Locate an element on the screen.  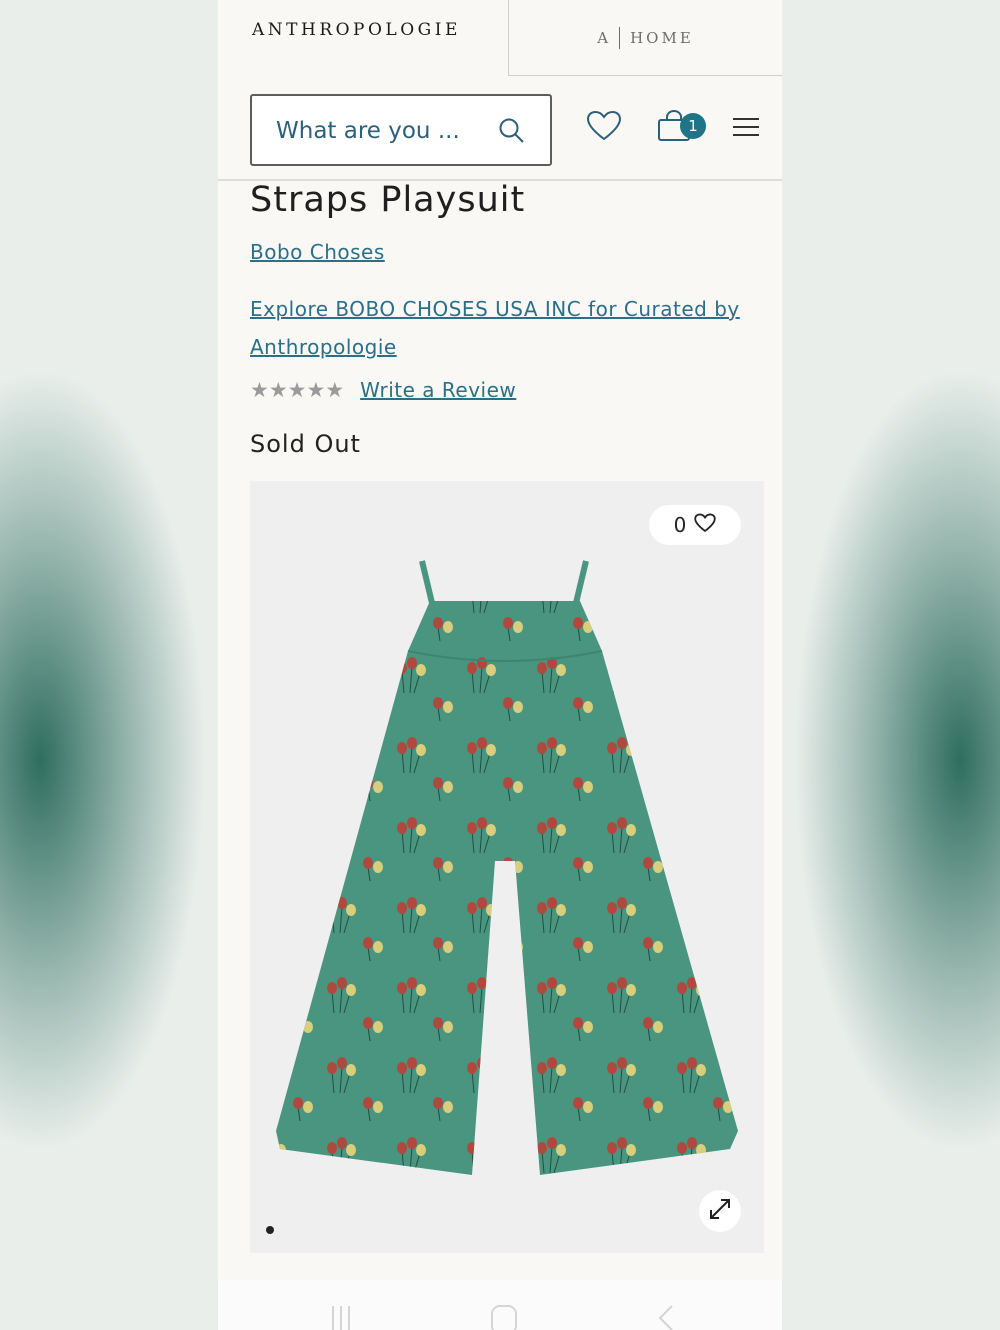
rating-row: ★ ★ ★ ★ ★ Write a Review is located at coordinates (383, 390).